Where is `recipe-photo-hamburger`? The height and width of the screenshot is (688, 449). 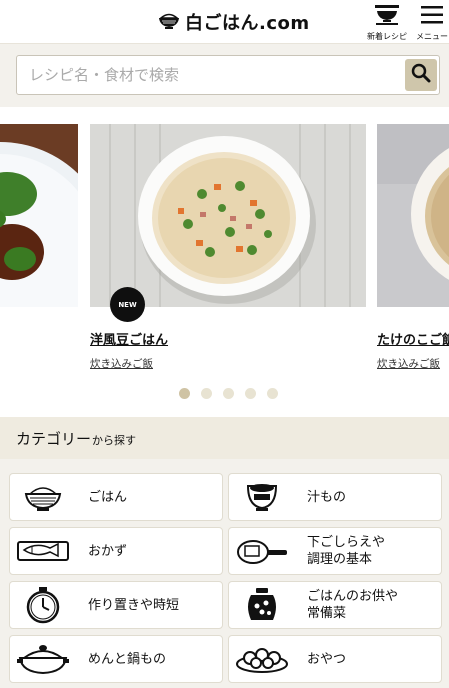
recipe-photo-hamburger is located at coordinates (39, 215).